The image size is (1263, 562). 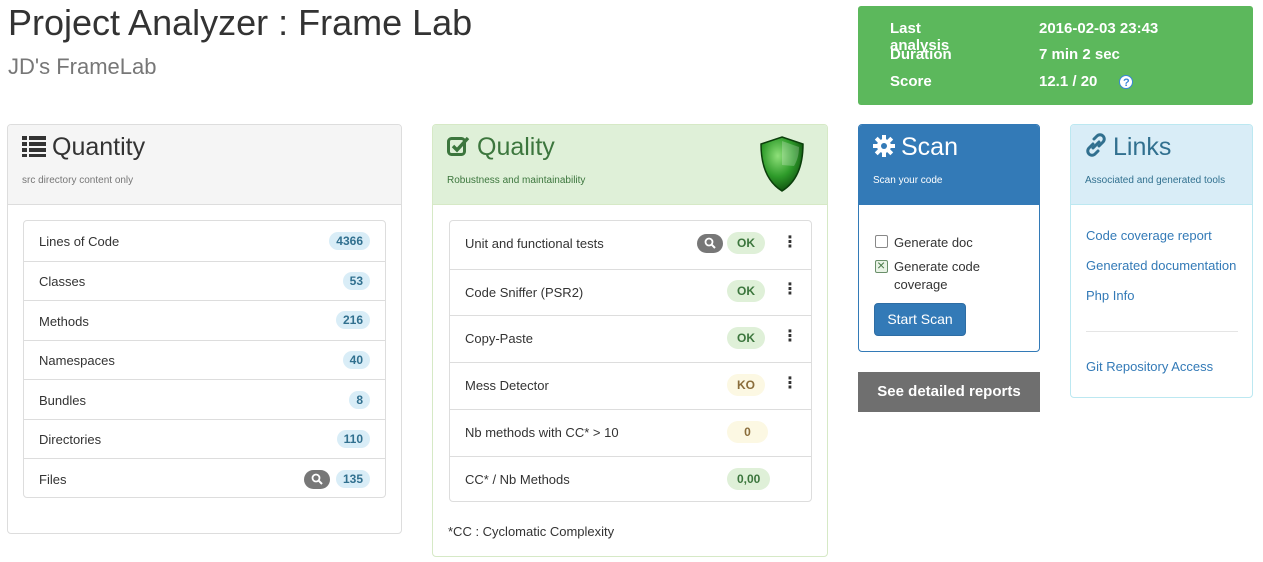 What do you see at coordinates (630, 292) in the screenshot?
I see `list-item: Code Sniffer (PSR2) OK ⋮` at bounding box center [630, 292].